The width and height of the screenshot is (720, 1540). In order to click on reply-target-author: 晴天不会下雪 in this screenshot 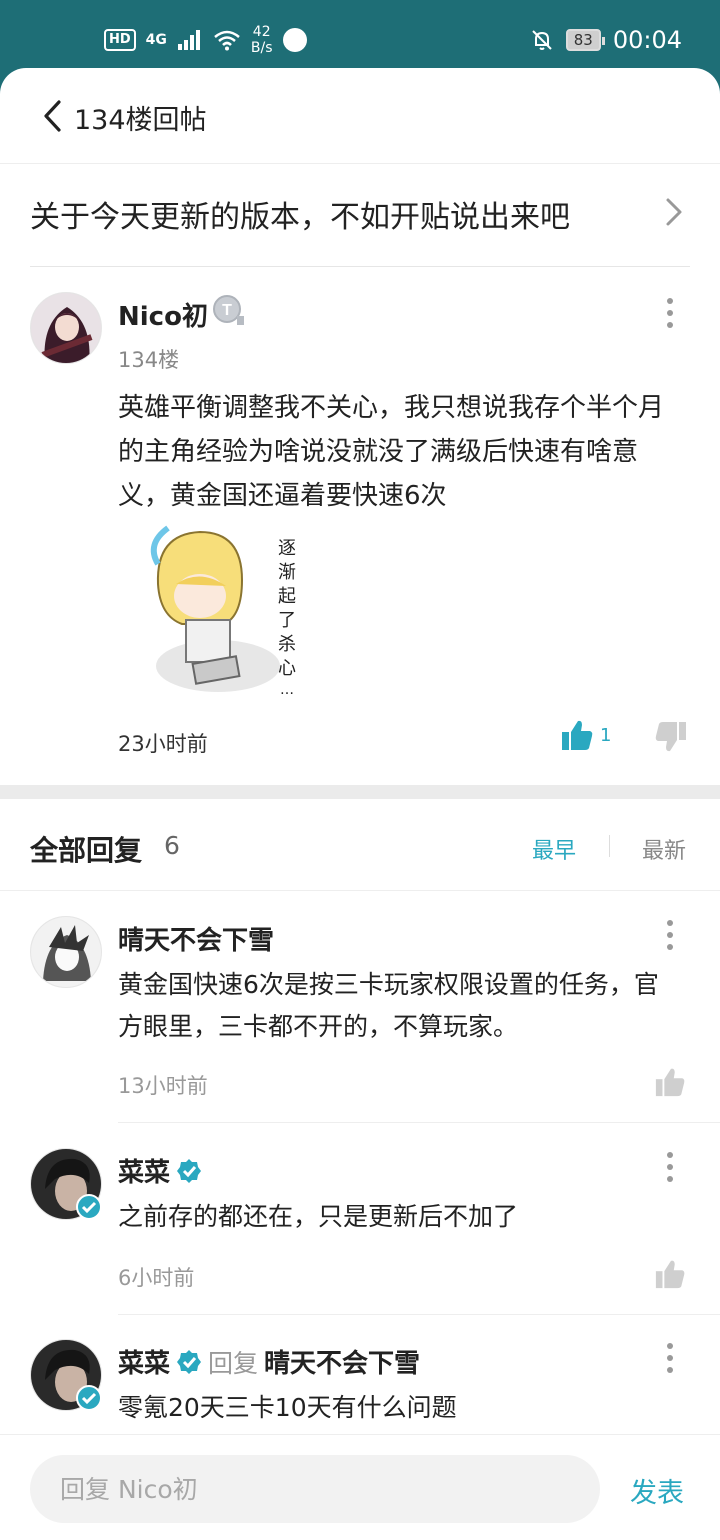, I will do `click(342, 1361)`.